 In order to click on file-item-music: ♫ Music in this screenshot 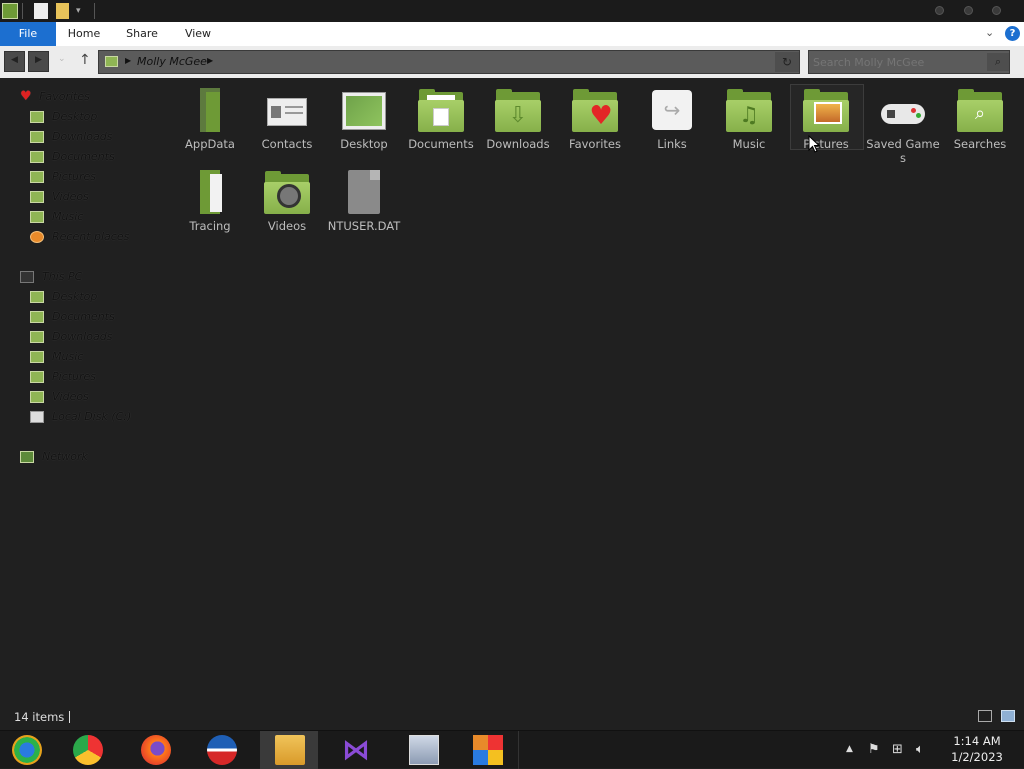, I will do `click(749, 119)`.